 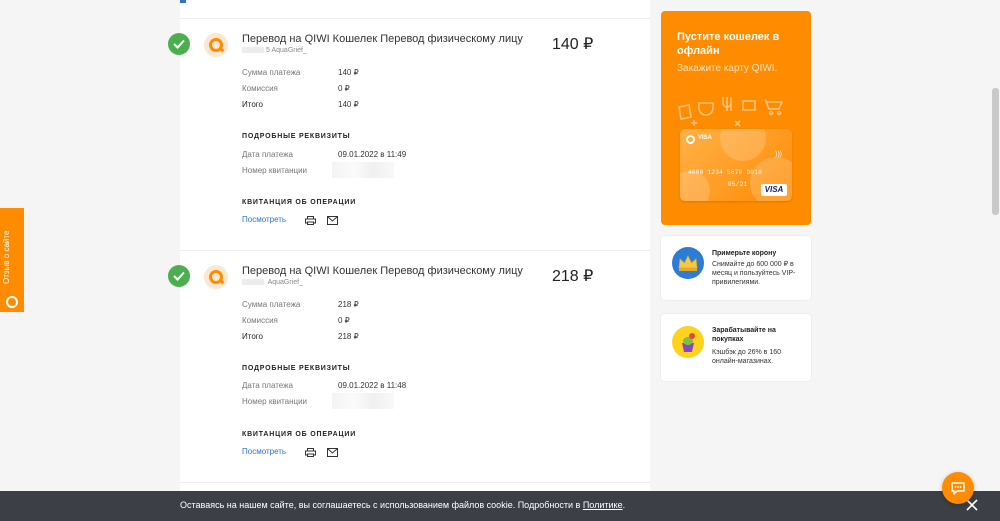 I want to click on crown-icon, so click(x=688, y=263).